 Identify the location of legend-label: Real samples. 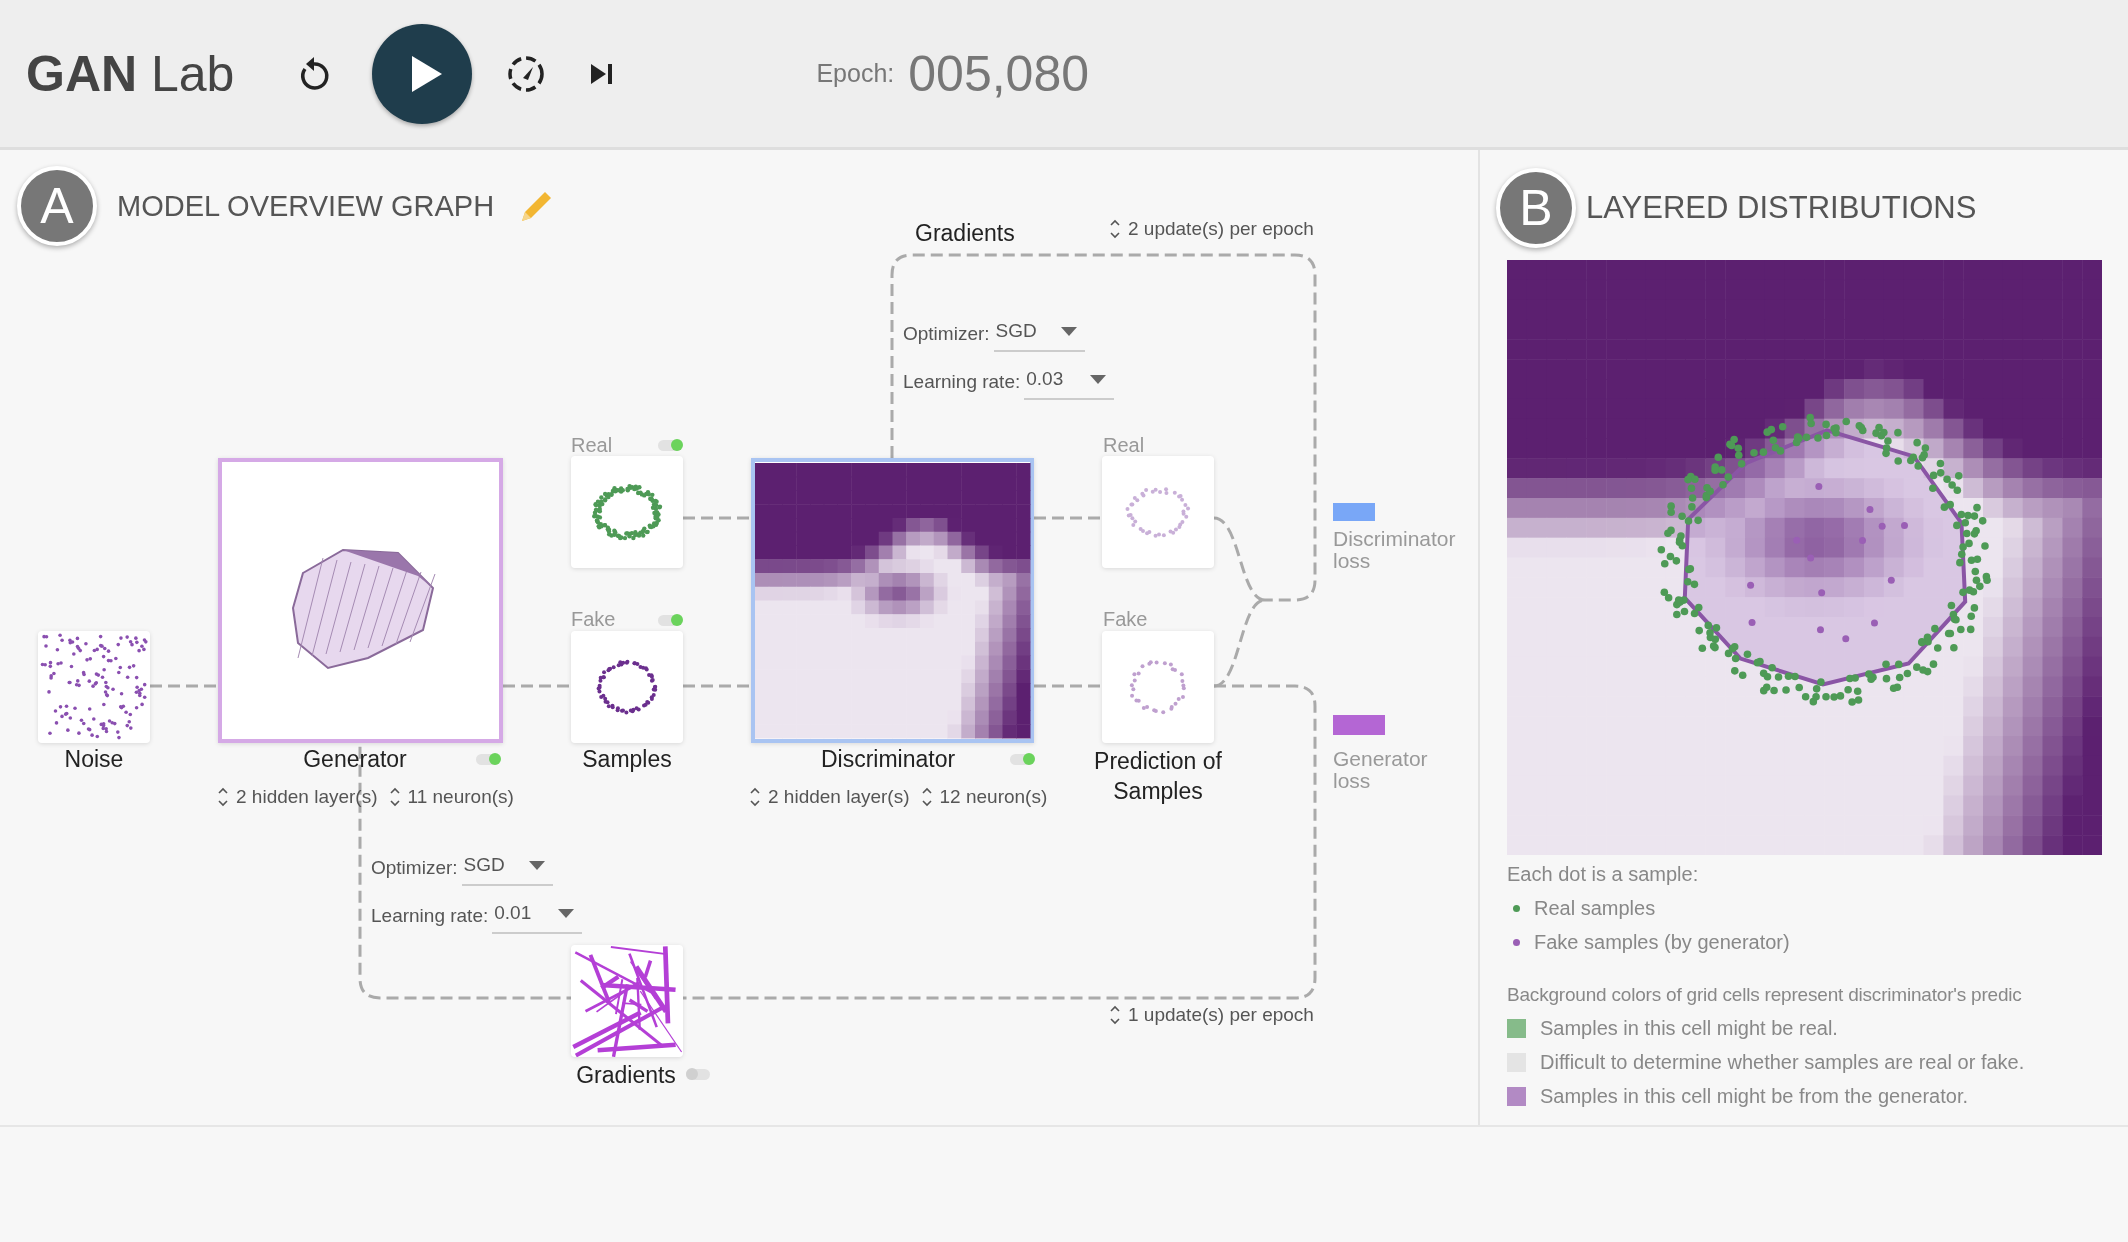
(1595, 908).